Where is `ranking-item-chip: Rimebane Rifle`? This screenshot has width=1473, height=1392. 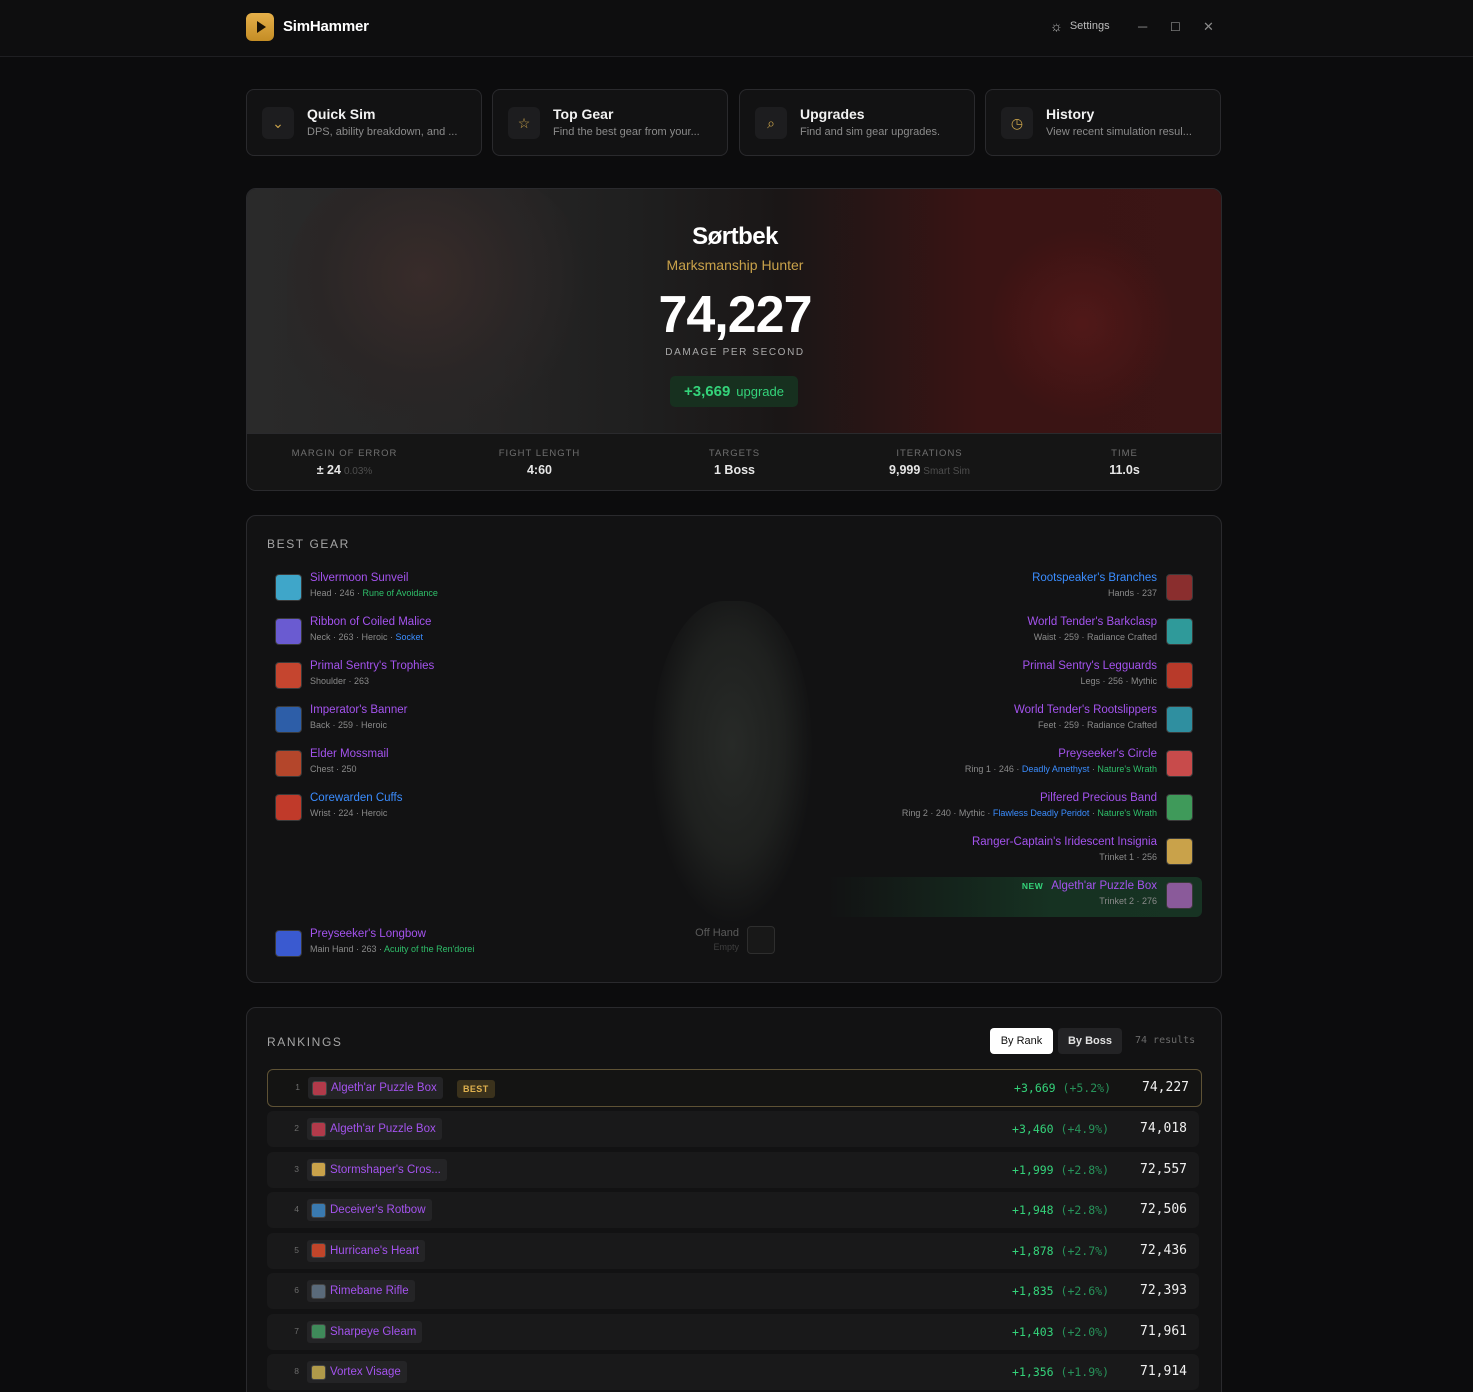
ranking-item-chip: Rimebane Rifle is located at coordinates (361, 1291).